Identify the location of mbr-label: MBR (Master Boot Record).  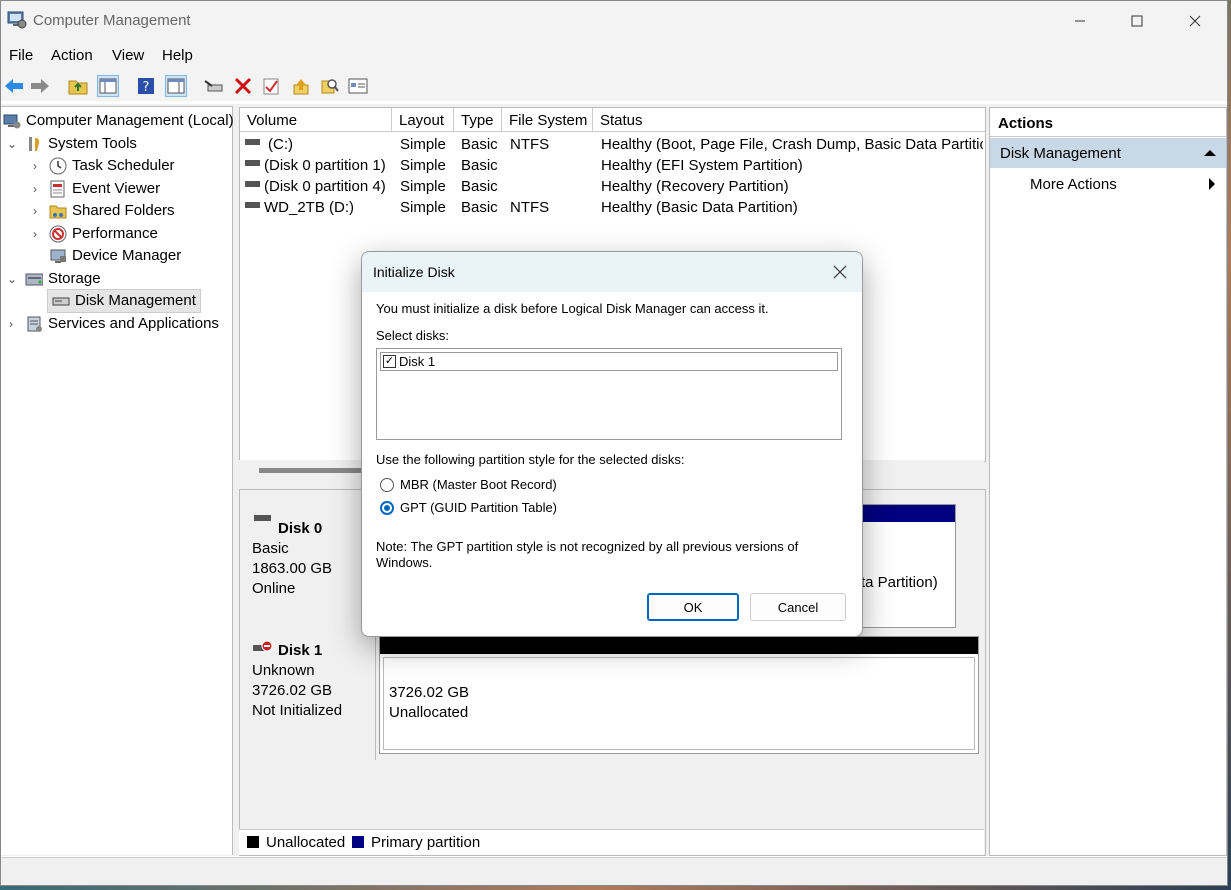
(478, 484).